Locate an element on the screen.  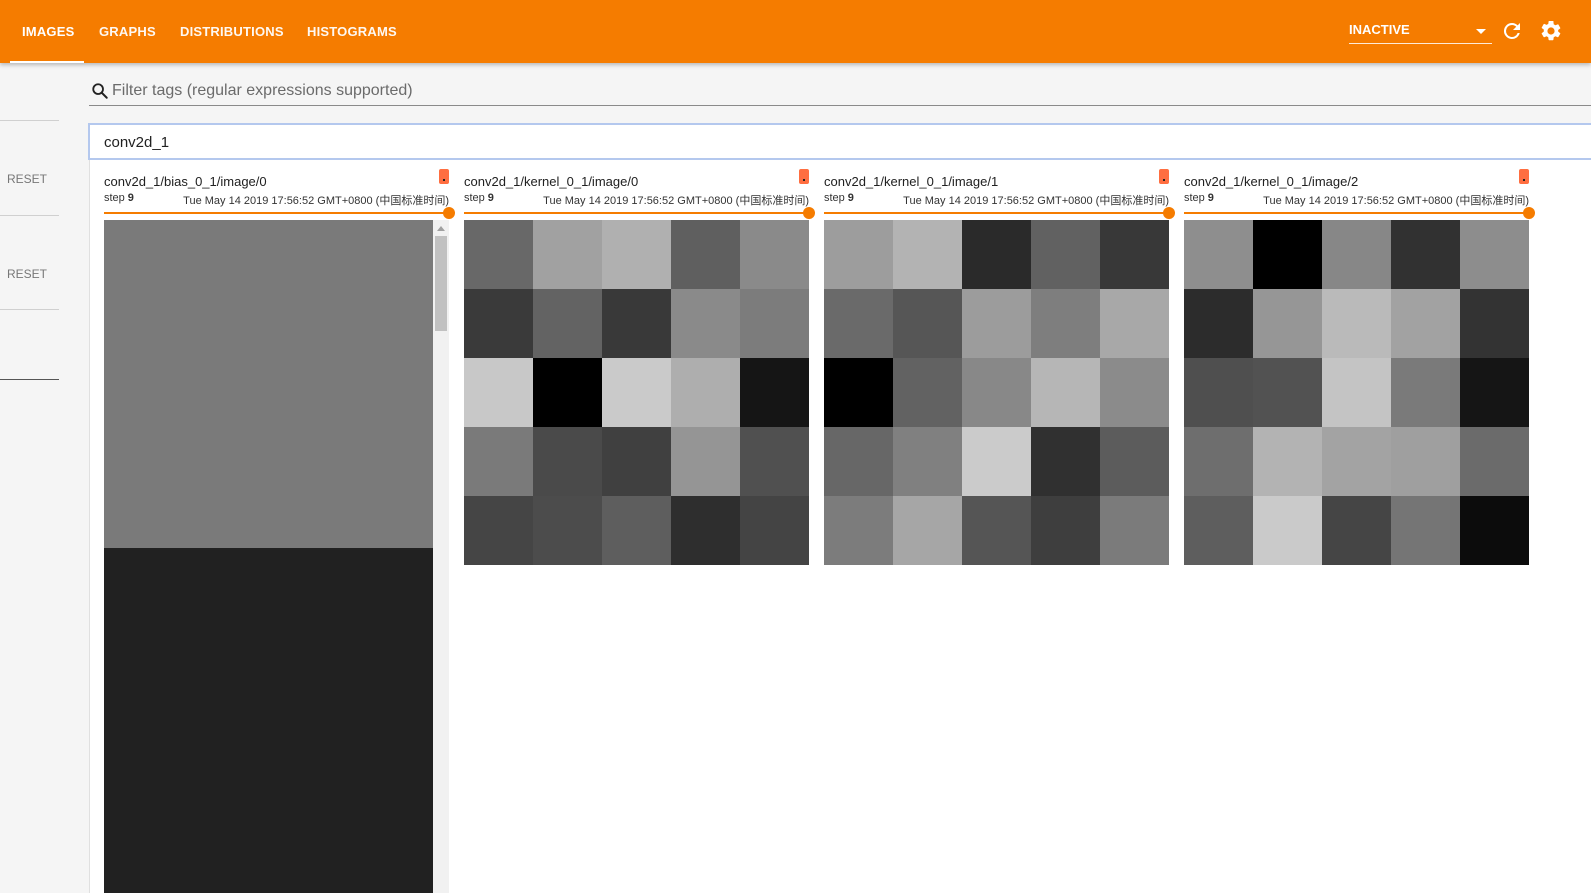
inactive-dashboards-dropdown: INACTIVE is located at coordinates (1420, 31).